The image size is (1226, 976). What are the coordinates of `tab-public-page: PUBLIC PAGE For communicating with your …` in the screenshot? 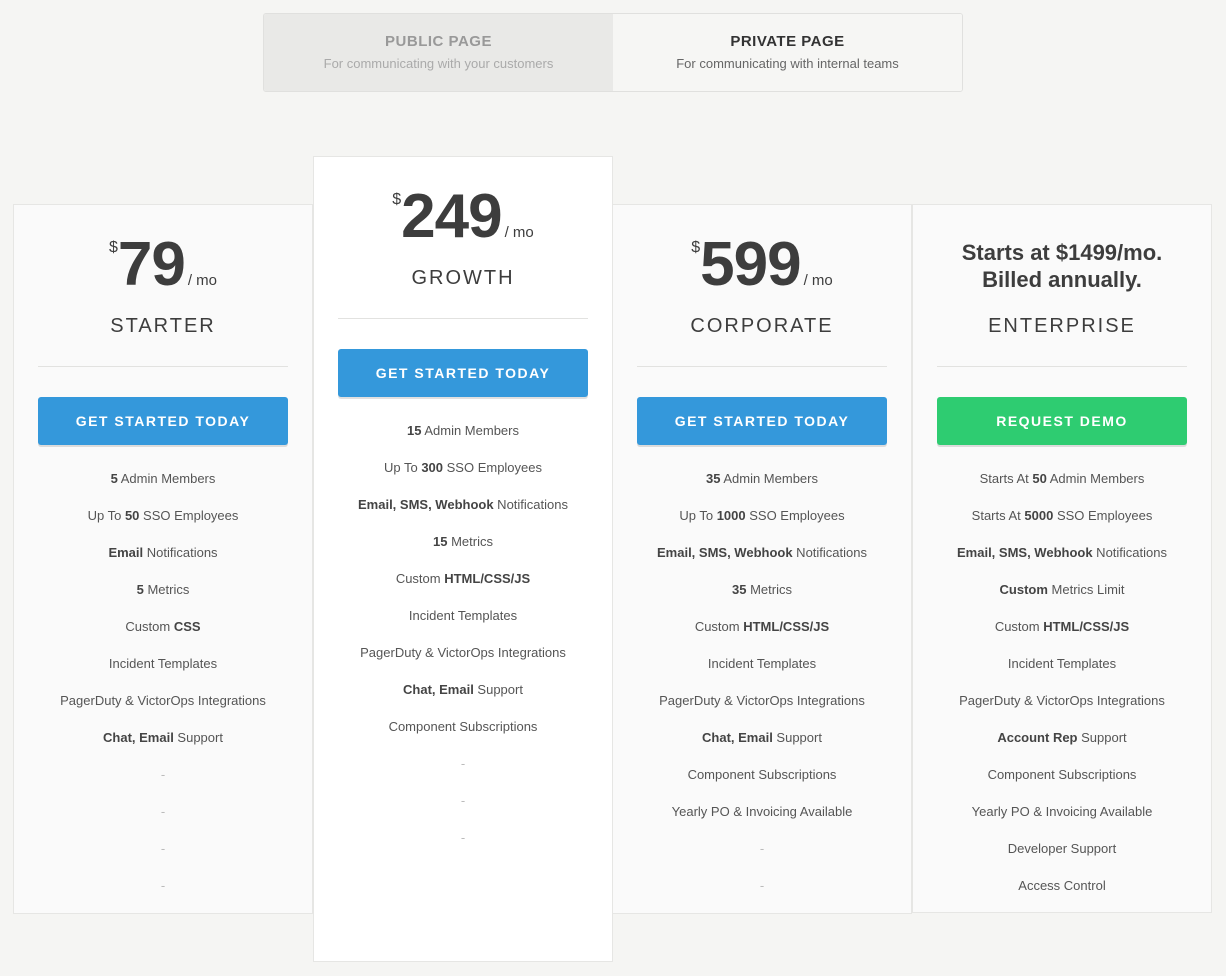 It's located at (438, 52).